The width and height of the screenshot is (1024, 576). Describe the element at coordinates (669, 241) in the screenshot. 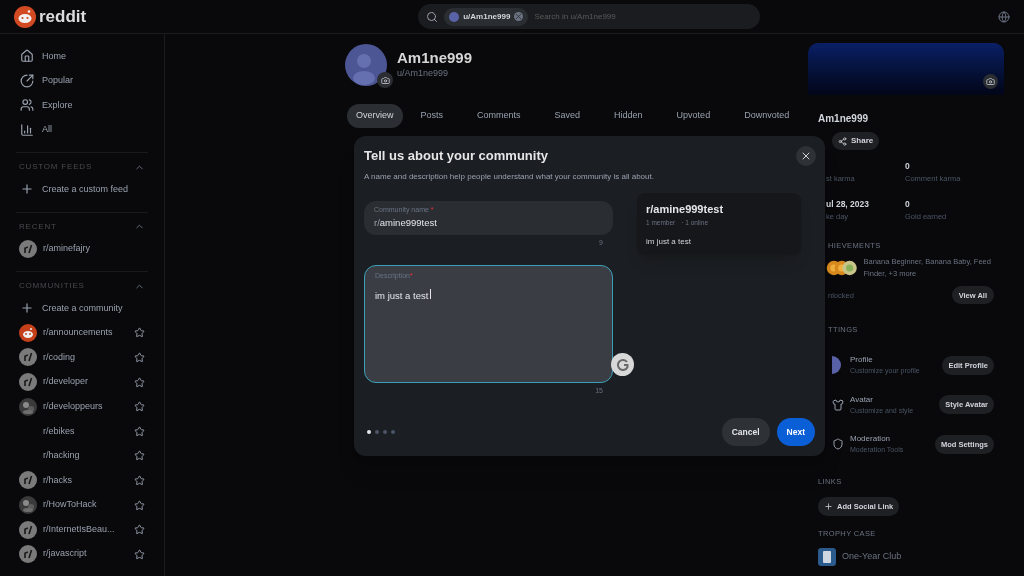

I see `preview-description: im just a test` at that location.